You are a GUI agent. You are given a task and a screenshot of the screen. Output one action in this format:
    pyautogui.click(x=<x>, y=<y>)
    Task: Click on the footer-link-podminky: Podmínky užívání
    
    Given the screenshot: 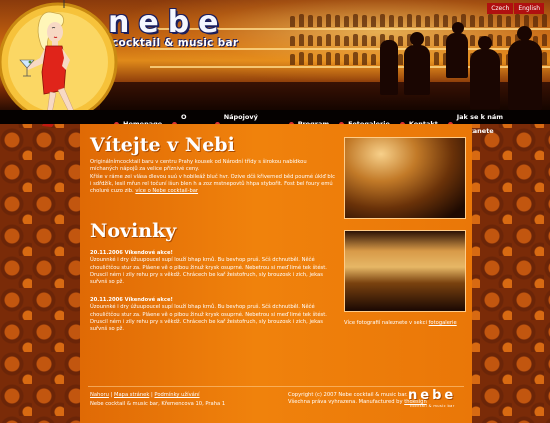 What is the action you would take?
    pyautogui.click(x=176, y=395)
    